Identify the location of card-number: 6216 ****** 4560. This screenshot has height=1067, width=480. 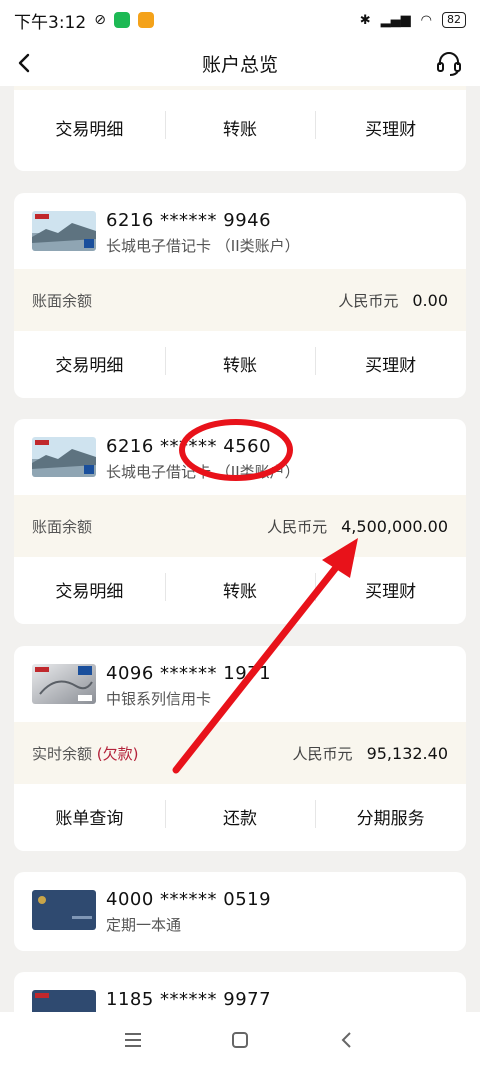
(189, 446).